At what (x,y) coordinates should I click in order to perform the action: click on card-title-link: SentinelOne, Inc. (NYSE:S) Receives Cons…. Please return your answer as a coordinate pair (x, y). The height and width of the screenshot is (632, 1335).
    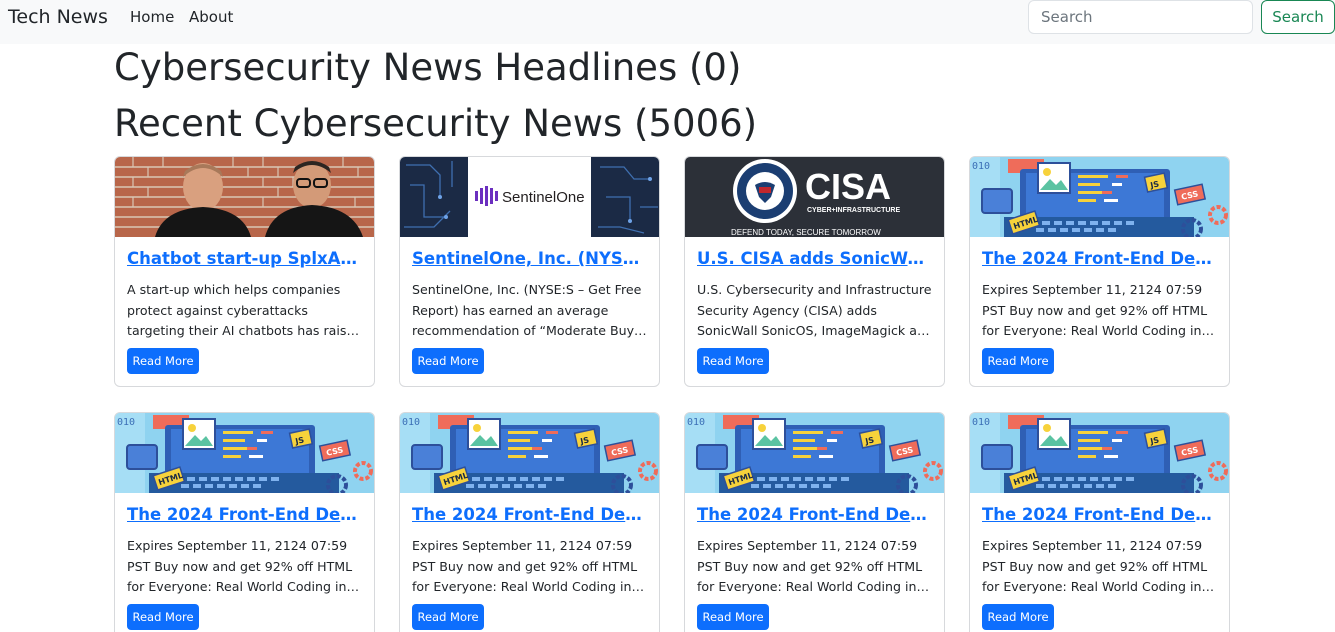
    Looking at the image, I should click on (529, 258).